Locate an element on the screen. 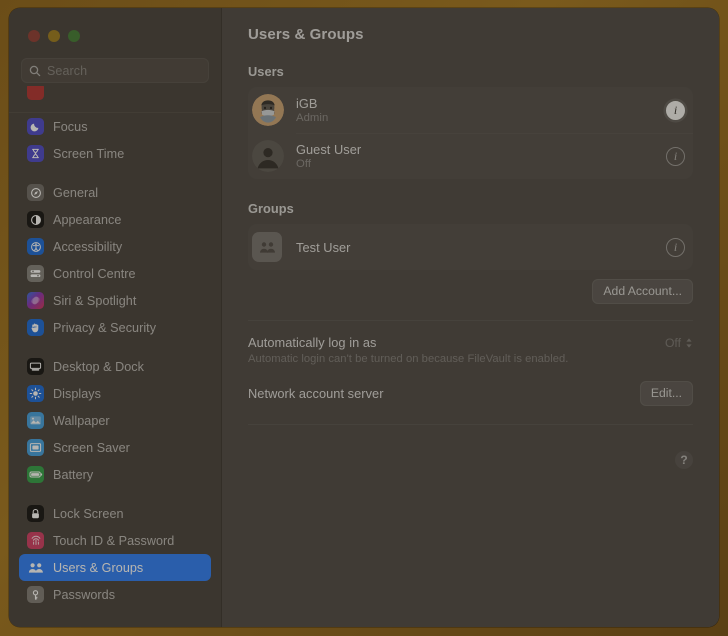  sidebar-item-accessibility: Accessibility is located at coordinates (115, 246).